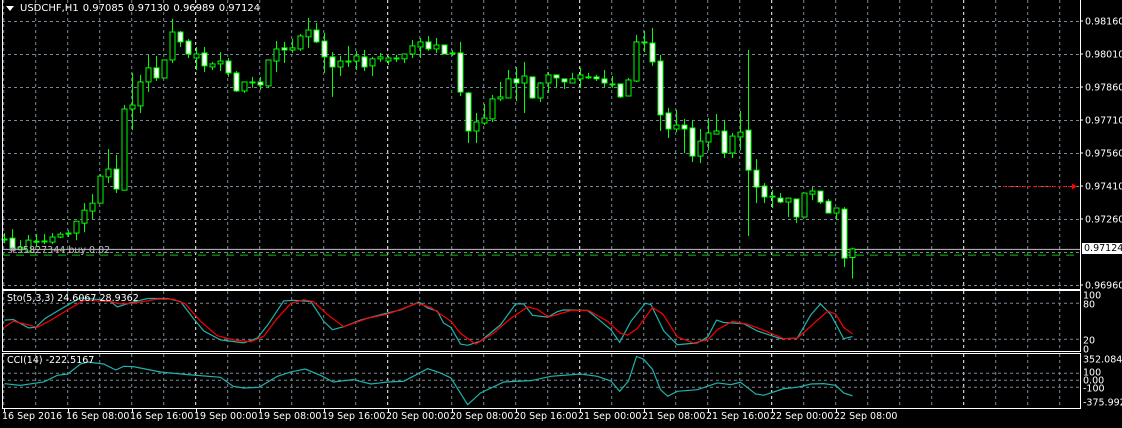 The image size is (1122, 428). Describe the element at coordinates (49, 8) in the screenshot. I see `symbol-timeframe: USDCHF,H1` at that location.